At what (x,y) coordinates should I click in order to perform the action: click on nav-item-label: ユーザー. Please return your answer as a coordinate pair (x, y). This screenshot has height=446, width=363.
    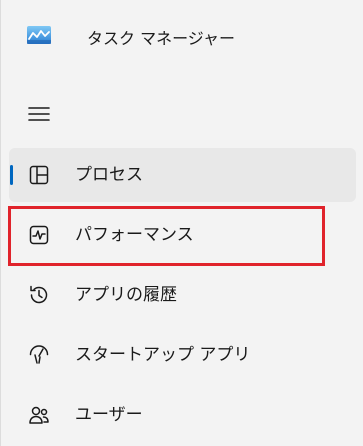
    Looking at the image, I should click on (109, 415).